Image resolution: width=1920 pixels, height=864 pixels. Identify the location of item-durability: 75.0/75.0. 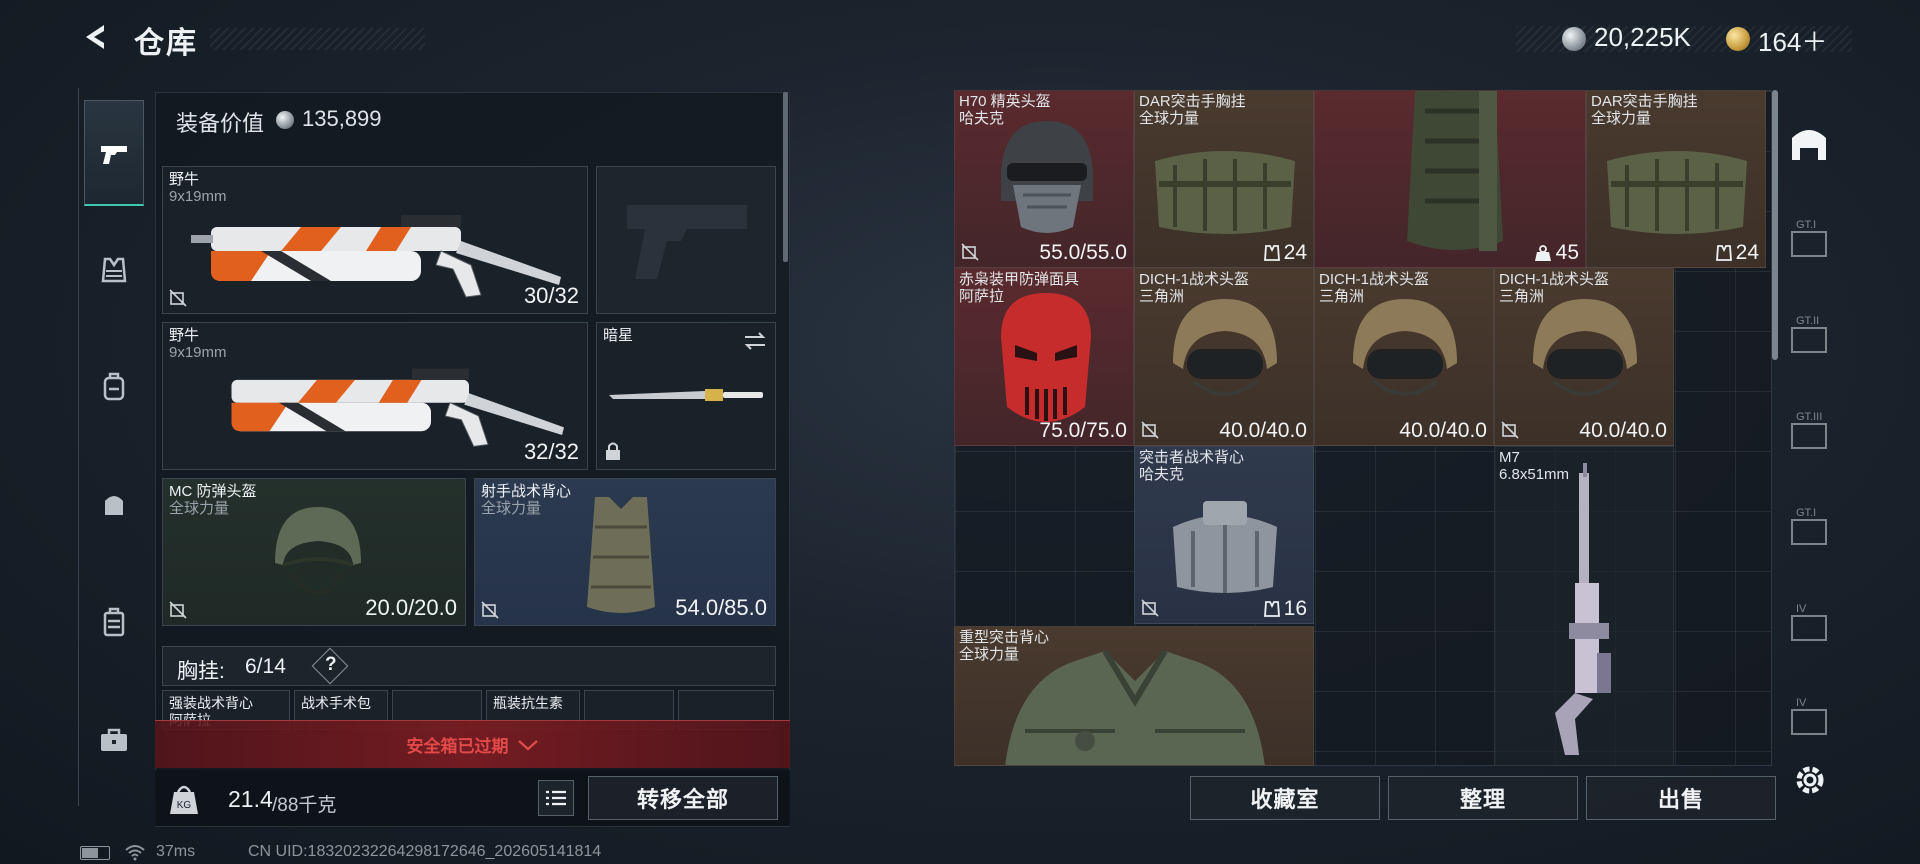
(1083, 430).